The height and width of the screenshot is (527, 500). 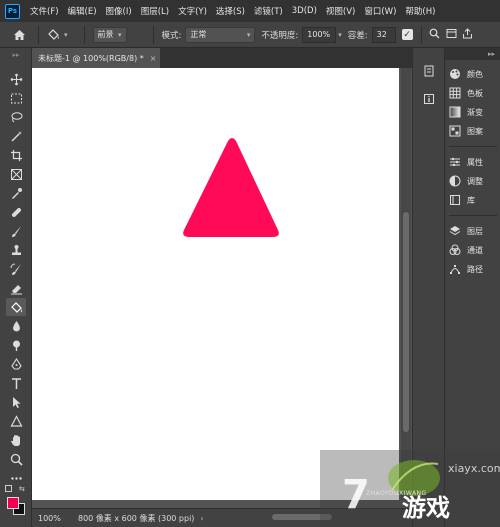 What do you see at coordinates (474, 131) in the screenshot?
I see `panel-patterns: 图案` at bounding box center [474, 131].